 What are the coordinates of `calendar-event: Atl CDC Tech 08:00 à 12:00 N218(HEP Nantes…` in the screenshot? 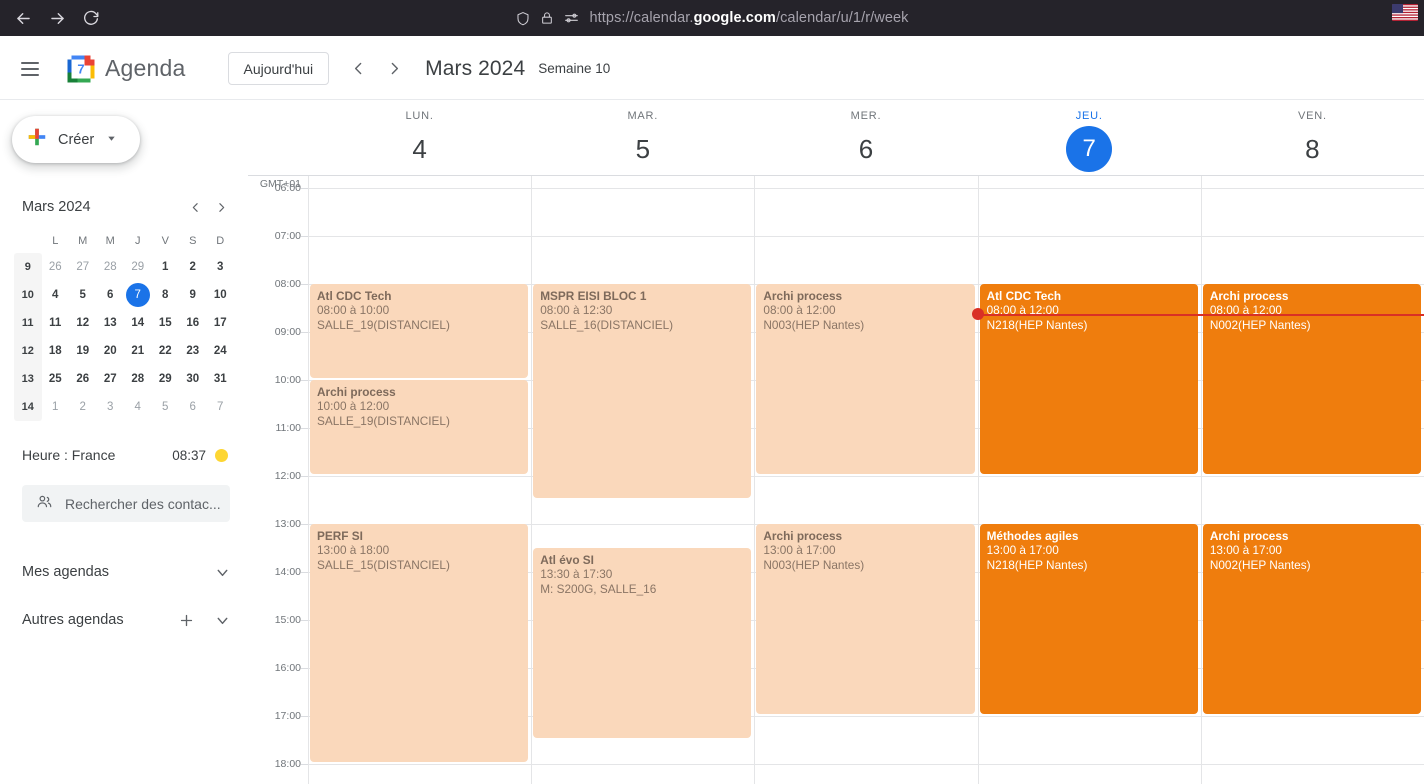 It's located at (1088, 379).